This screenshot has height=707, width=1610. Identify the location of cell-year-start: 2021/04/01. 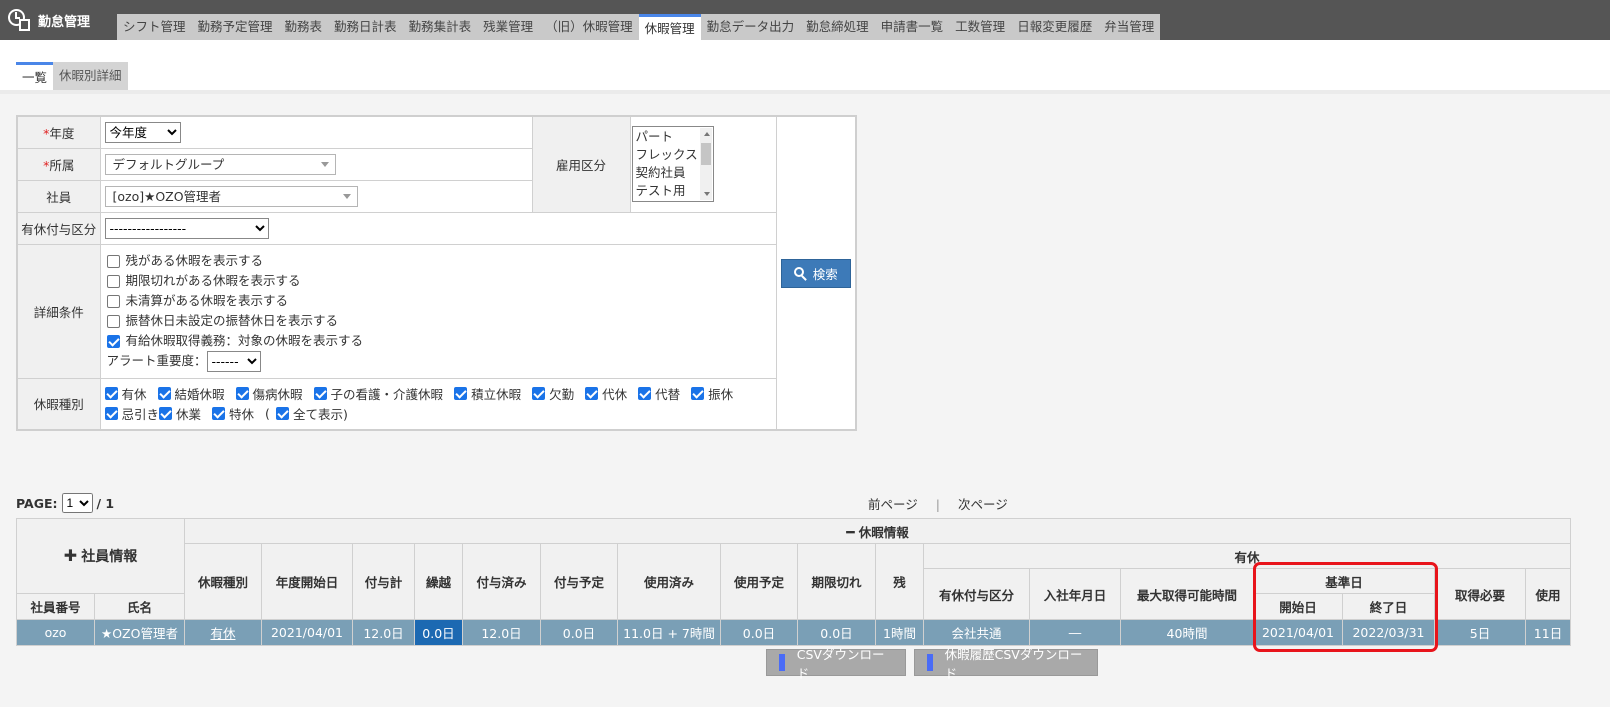
(307, 632).